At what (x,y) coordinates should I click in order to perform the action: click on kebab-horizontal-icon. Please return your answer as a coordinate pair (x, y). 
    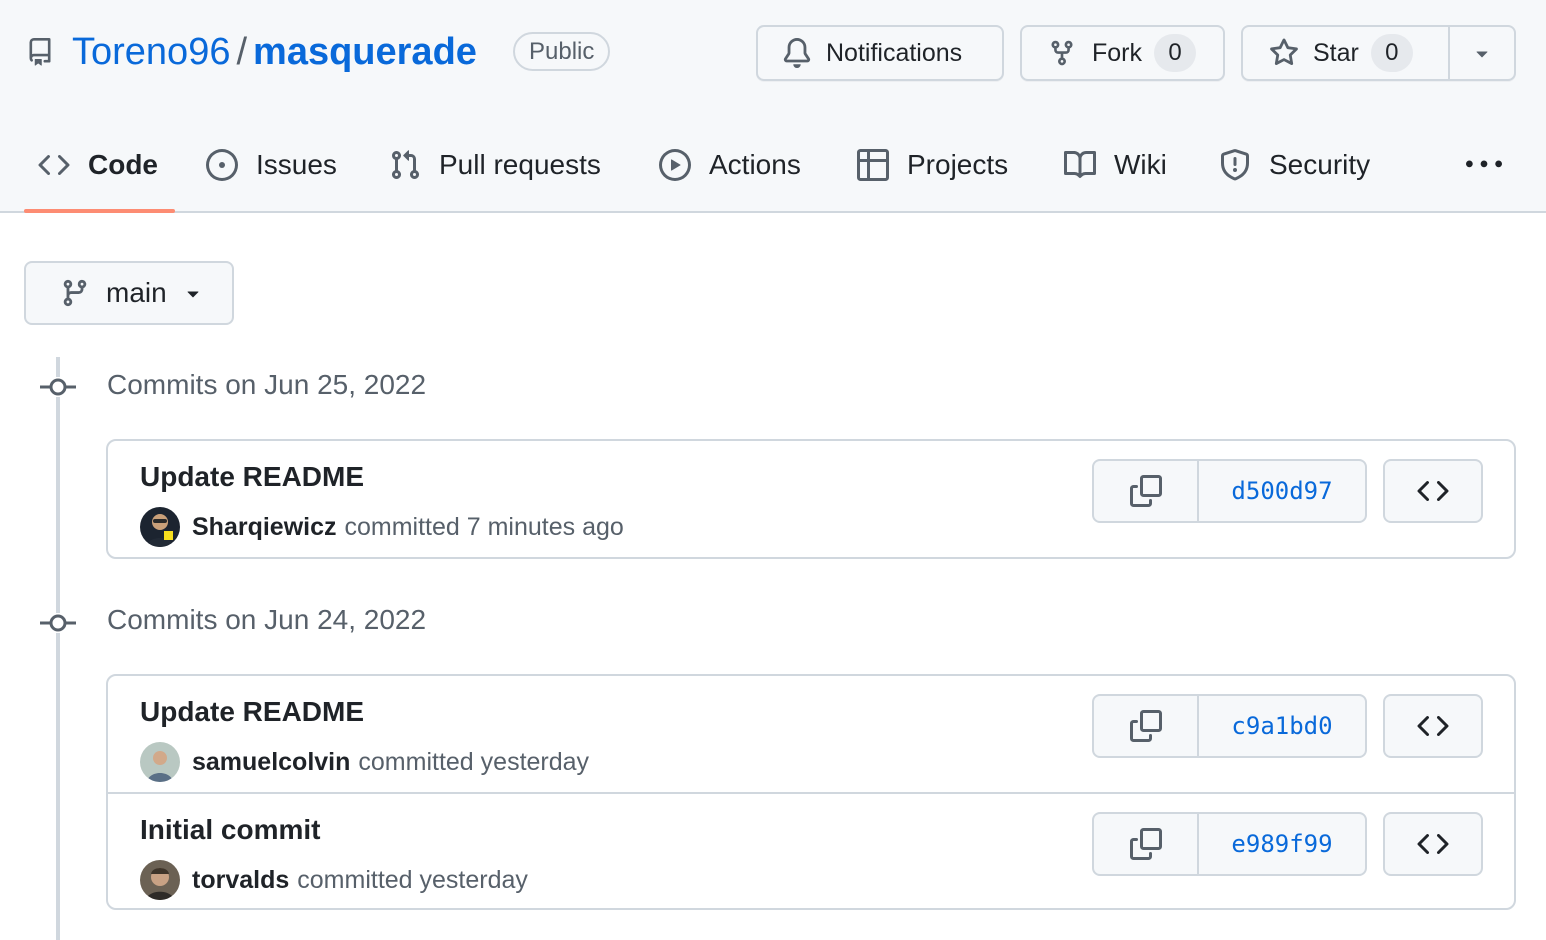
    Looking at the image, I should click on (1484, 164).